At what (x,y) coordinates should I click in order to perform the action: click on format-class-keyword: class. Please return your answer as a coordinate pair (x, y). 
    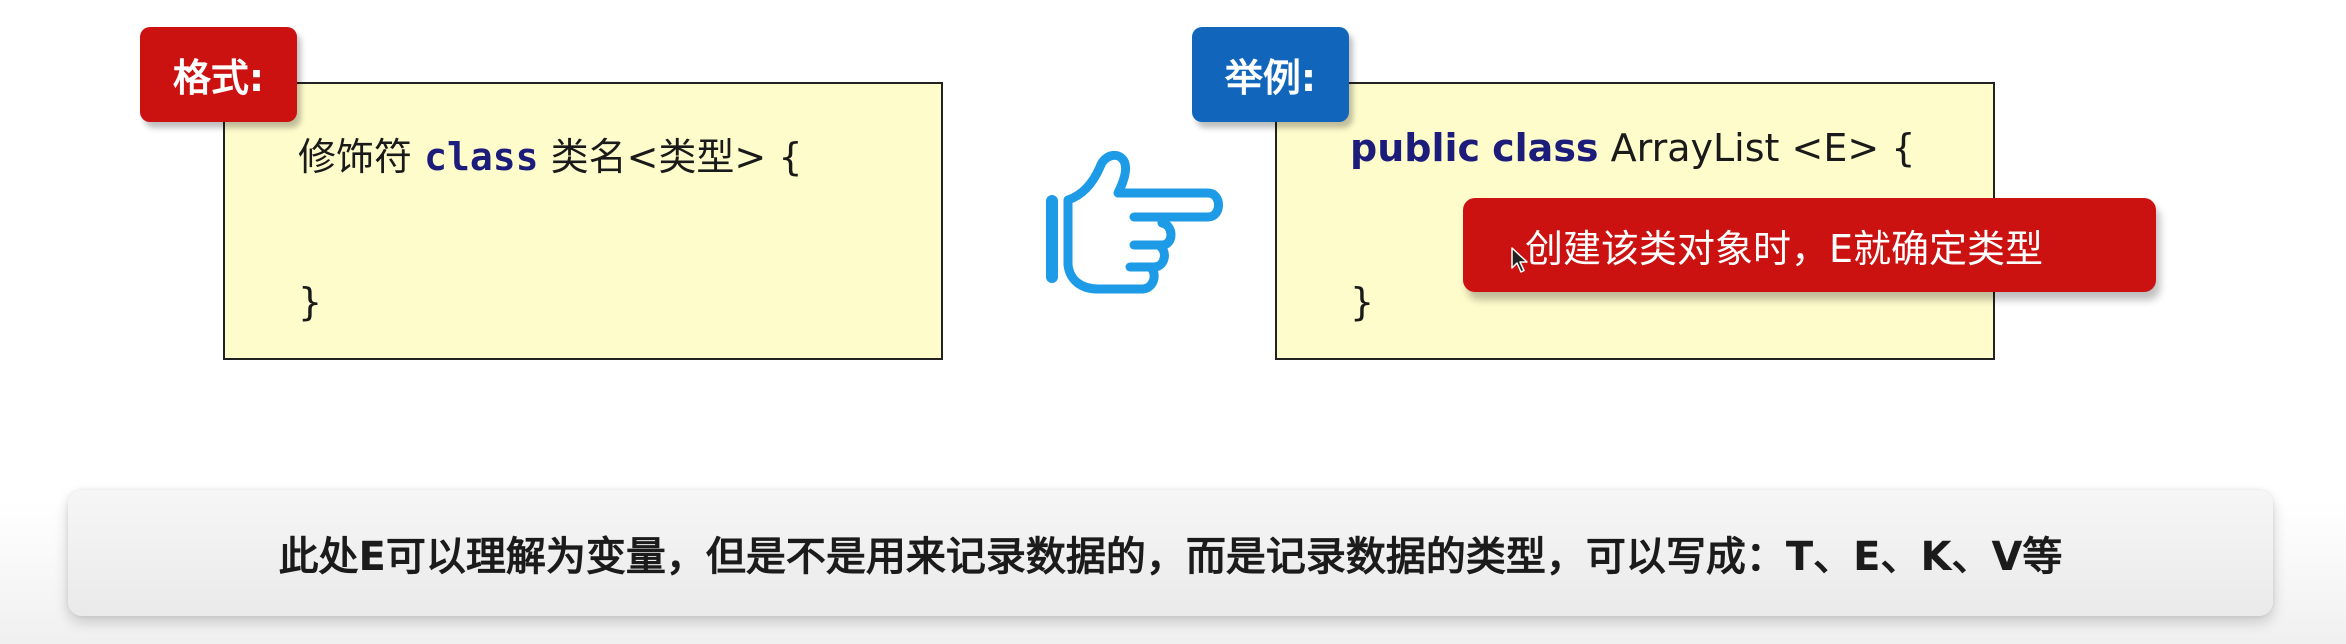
    Looking at the image, I should click on (481, 157).